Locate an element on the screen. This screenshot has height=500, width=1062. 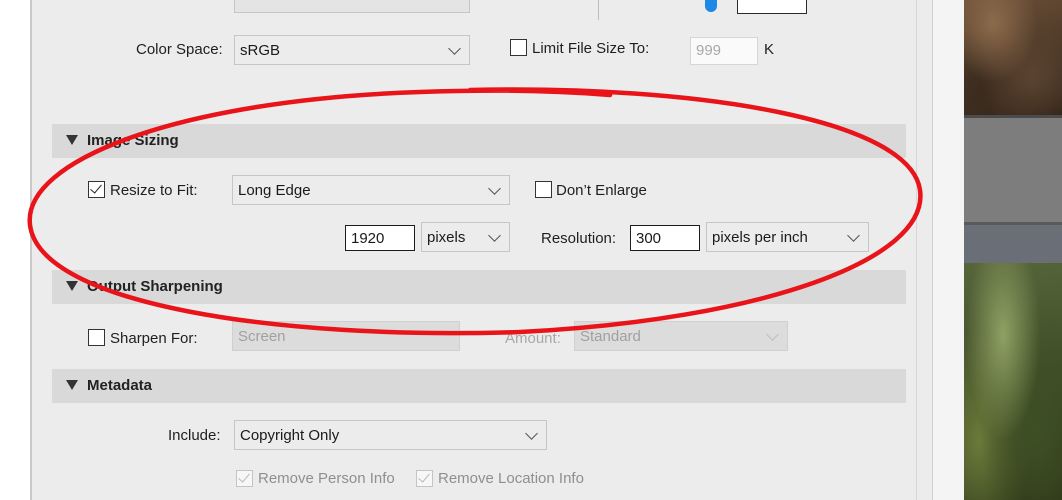
color-space-value: sRGB is located at coordinates (260, 50).